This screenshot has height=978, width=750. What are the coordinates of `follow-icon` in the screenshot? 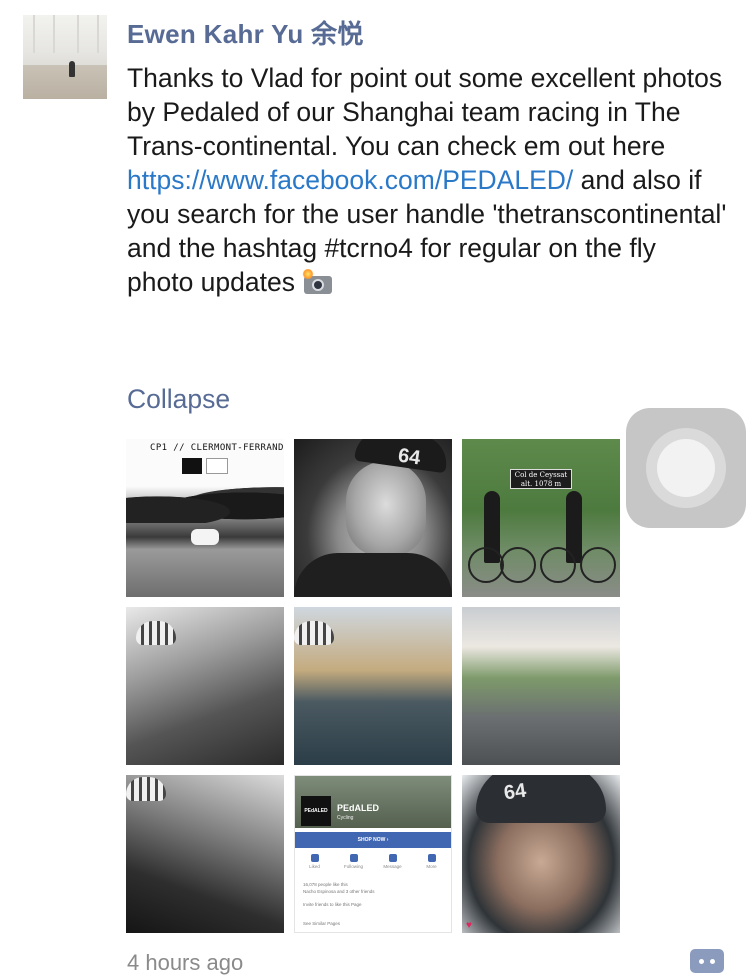 It's located at (353, 858).